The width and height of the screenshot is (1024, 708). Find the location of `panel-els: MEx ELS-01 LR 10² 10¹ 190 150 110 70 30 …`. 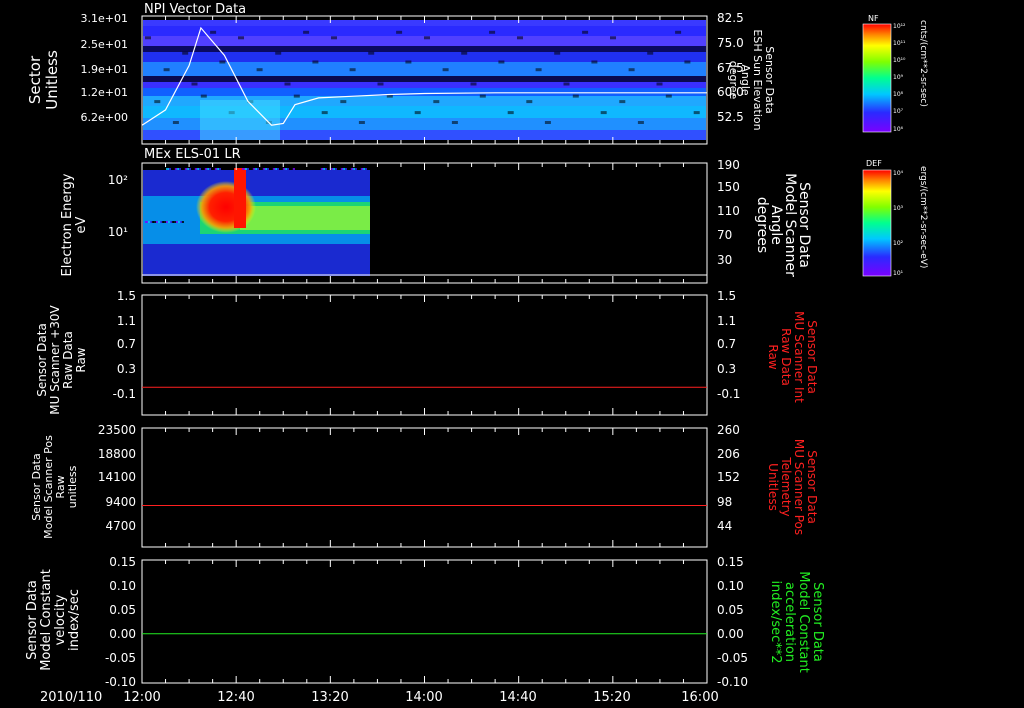

panel-els: MEx ELS-01 LR 10² 10¹ 190 150 110 70 30 … is located at coordinates (436, 215).